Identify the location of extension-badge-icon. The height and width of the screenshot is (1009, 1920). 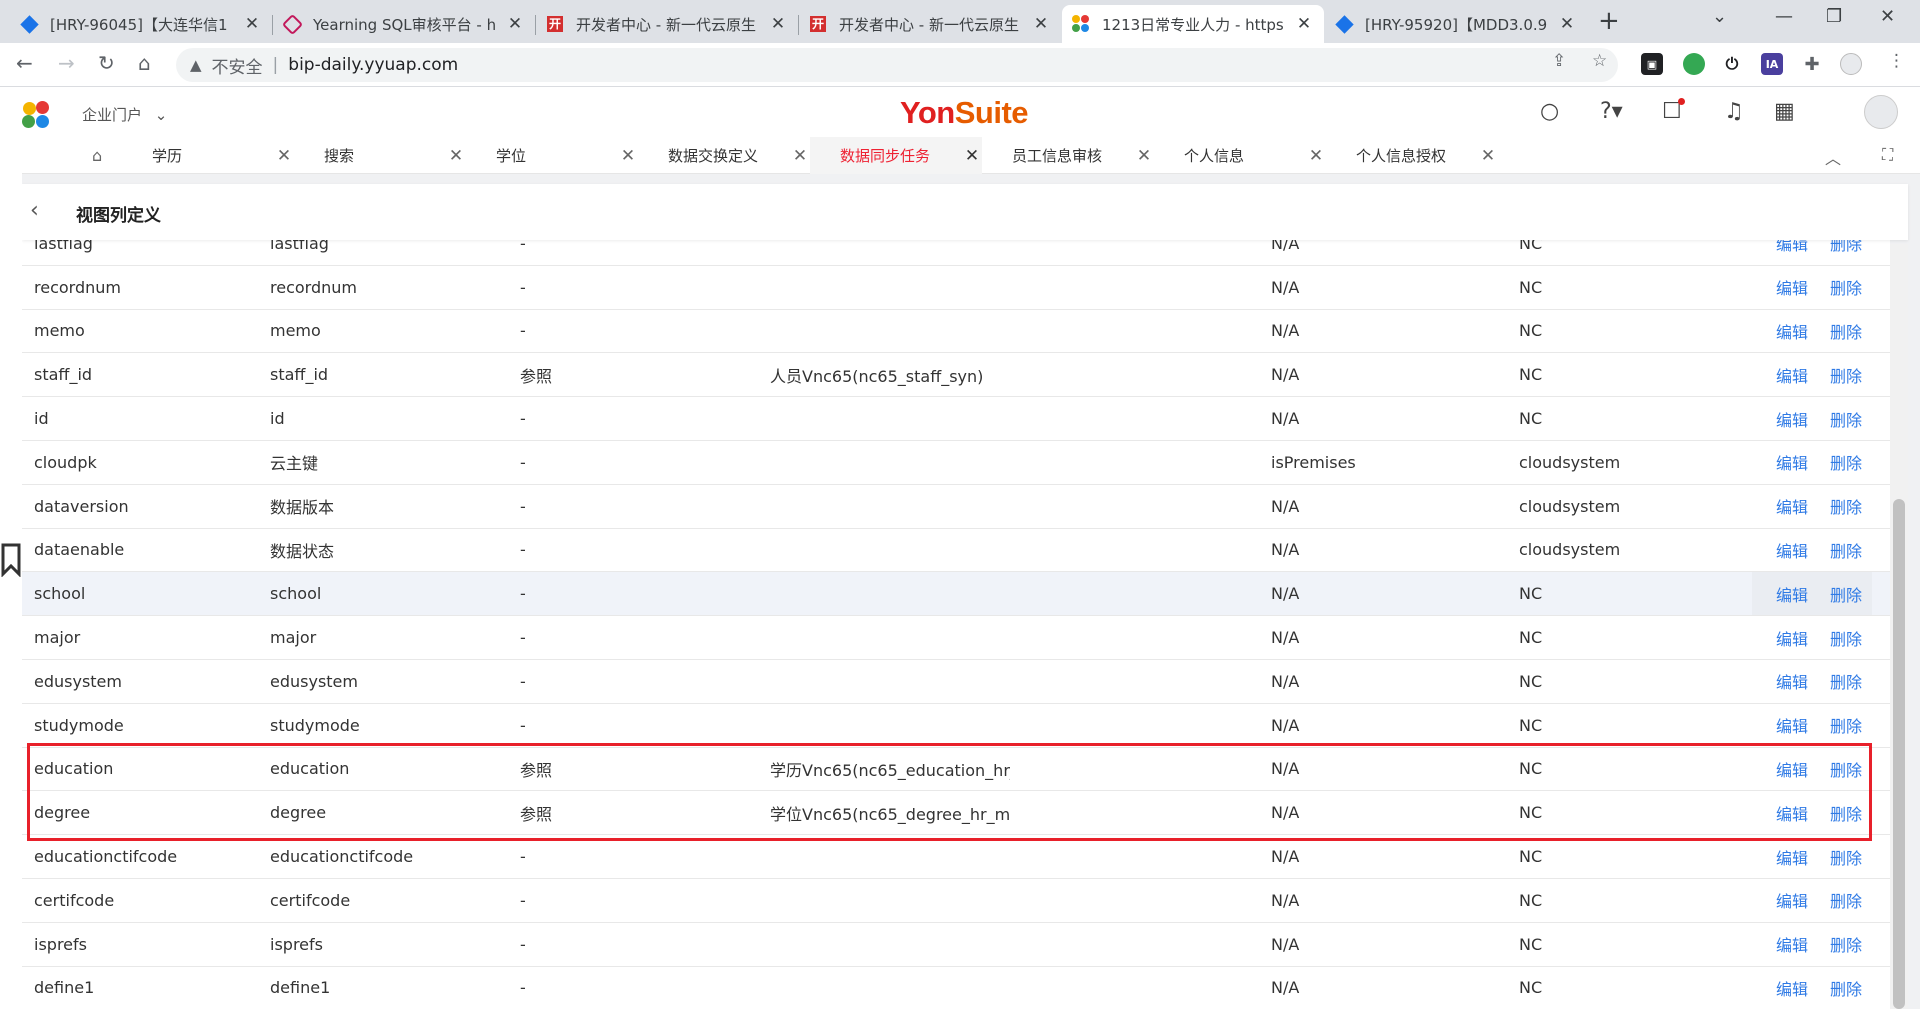
(1694, 64).